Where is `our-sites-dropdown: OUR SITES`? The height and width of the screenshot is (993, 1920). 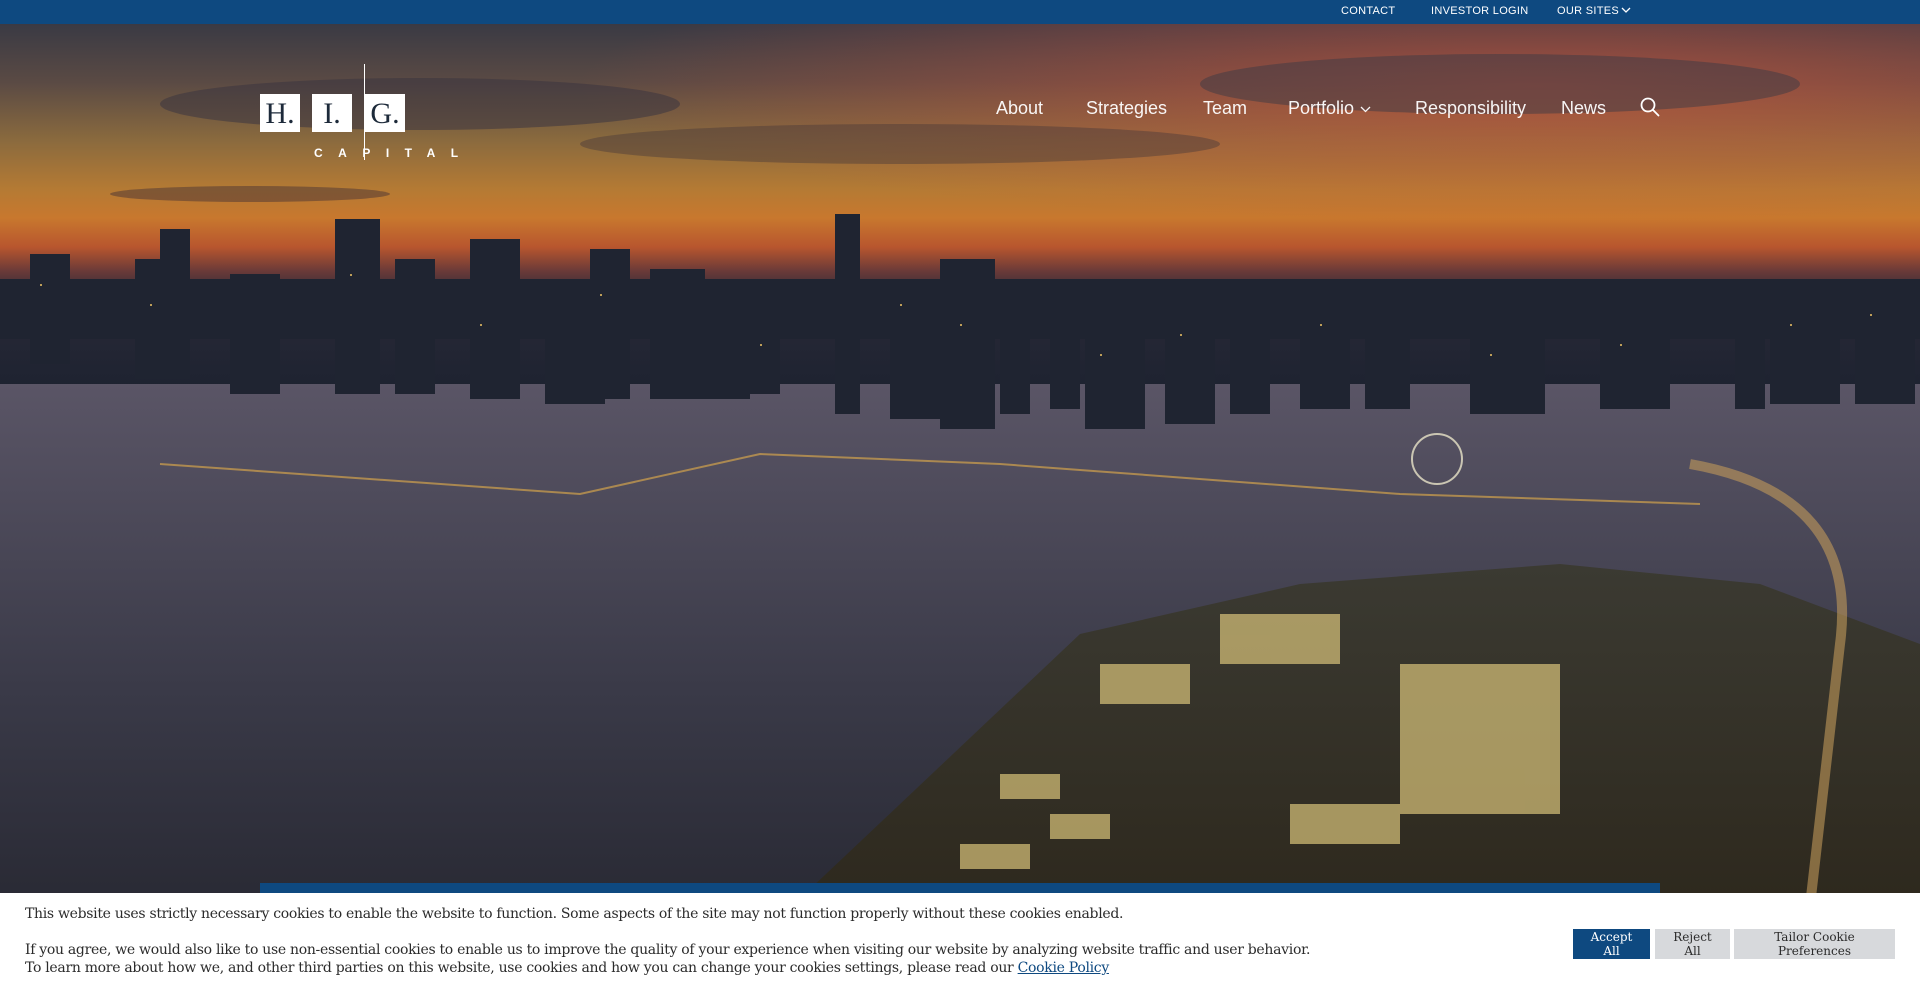
our-sites-dropdown: OUR SITES is located at coordinates (1594, 12).